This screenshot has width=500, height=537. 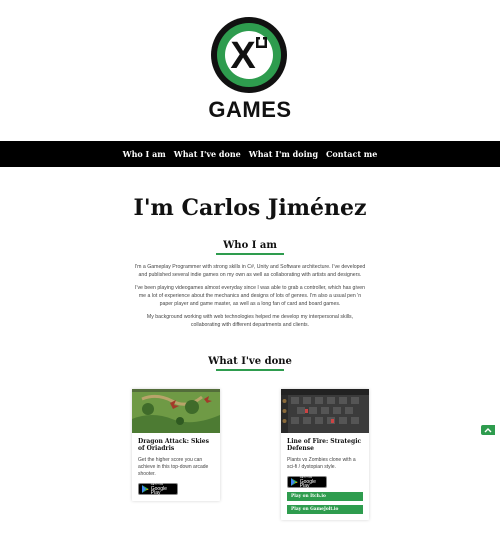 I want to click on chevron-up-icon, so click(x=488, y=429).